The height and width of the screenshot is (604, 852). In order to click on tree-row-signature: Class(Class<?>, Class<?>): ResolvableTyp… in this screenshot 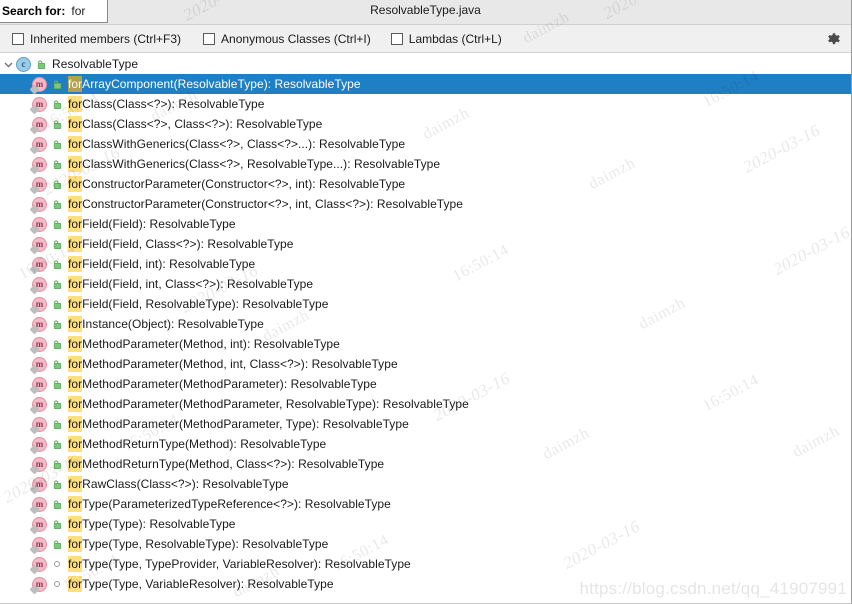, I will do `click(202, 124)`.